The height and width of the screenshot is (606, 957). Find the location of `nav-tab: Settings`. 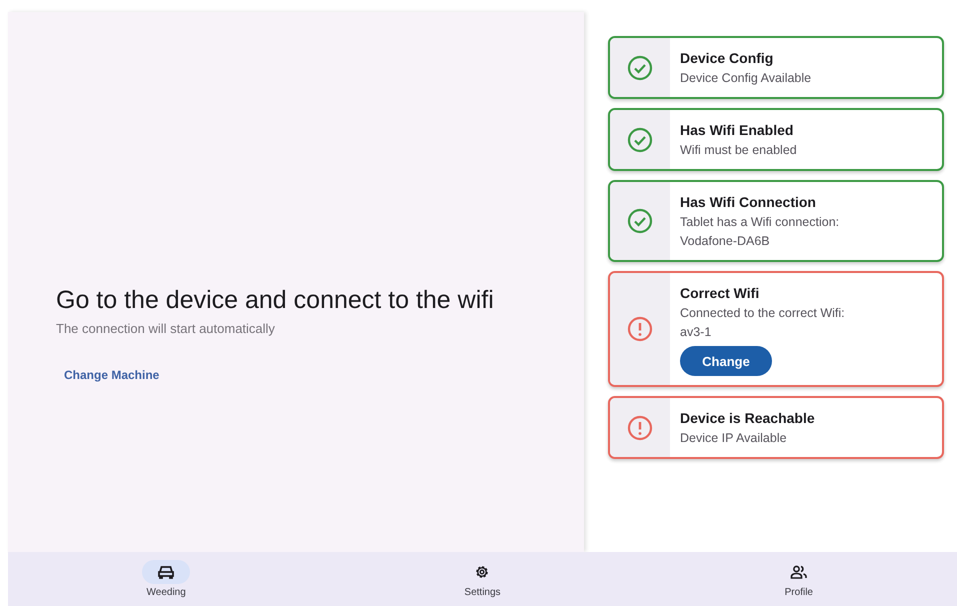

nav-tab: Settings is located at coordinates (482, 579).